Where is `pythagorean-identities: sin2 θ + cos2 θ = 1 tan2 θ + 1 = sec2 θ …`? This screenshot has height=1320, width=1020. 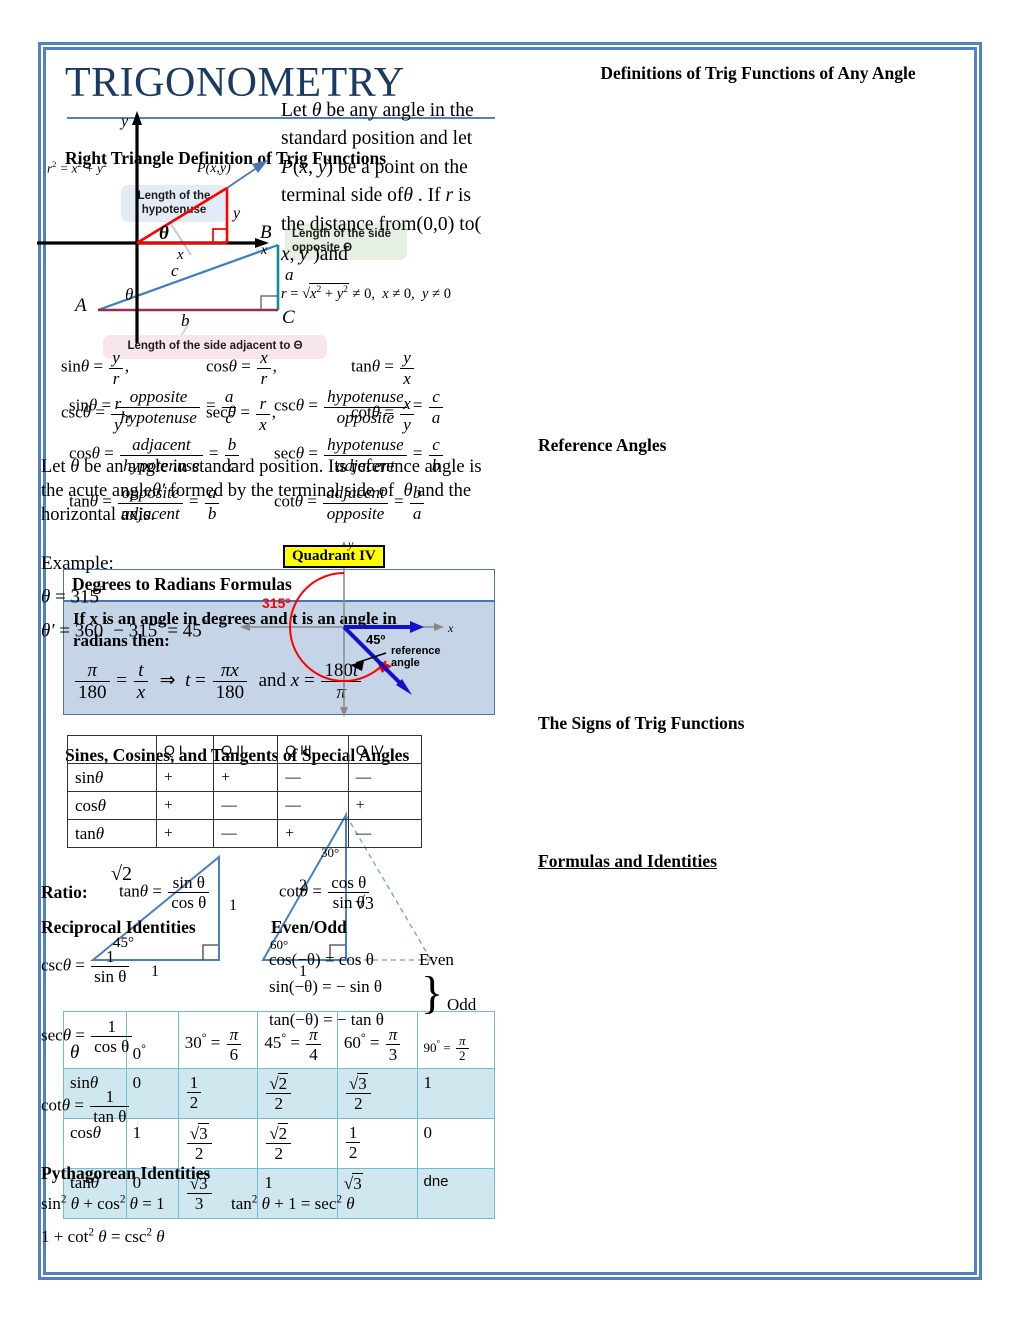
pythagorean-identities: sin2 θ + cos2 θ = 1 tan2 θ + 1 = sec2 θ … is located at coordinates (271, 1220).